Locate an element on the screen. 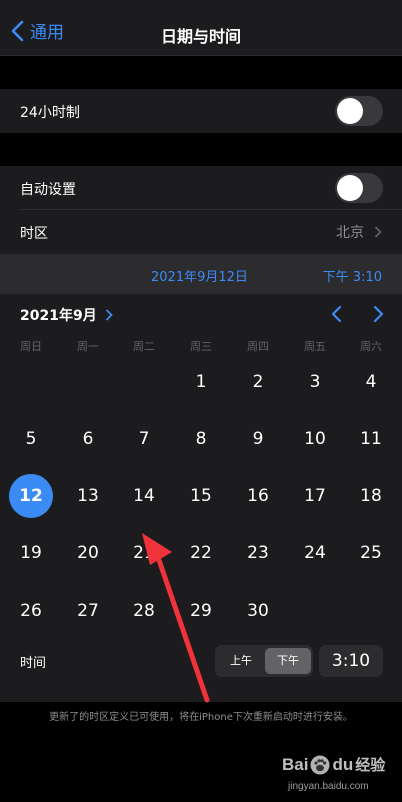 The width and height of the screenshot is (402, 802). calendar-day: 6 is located at coordinates (88, 439).